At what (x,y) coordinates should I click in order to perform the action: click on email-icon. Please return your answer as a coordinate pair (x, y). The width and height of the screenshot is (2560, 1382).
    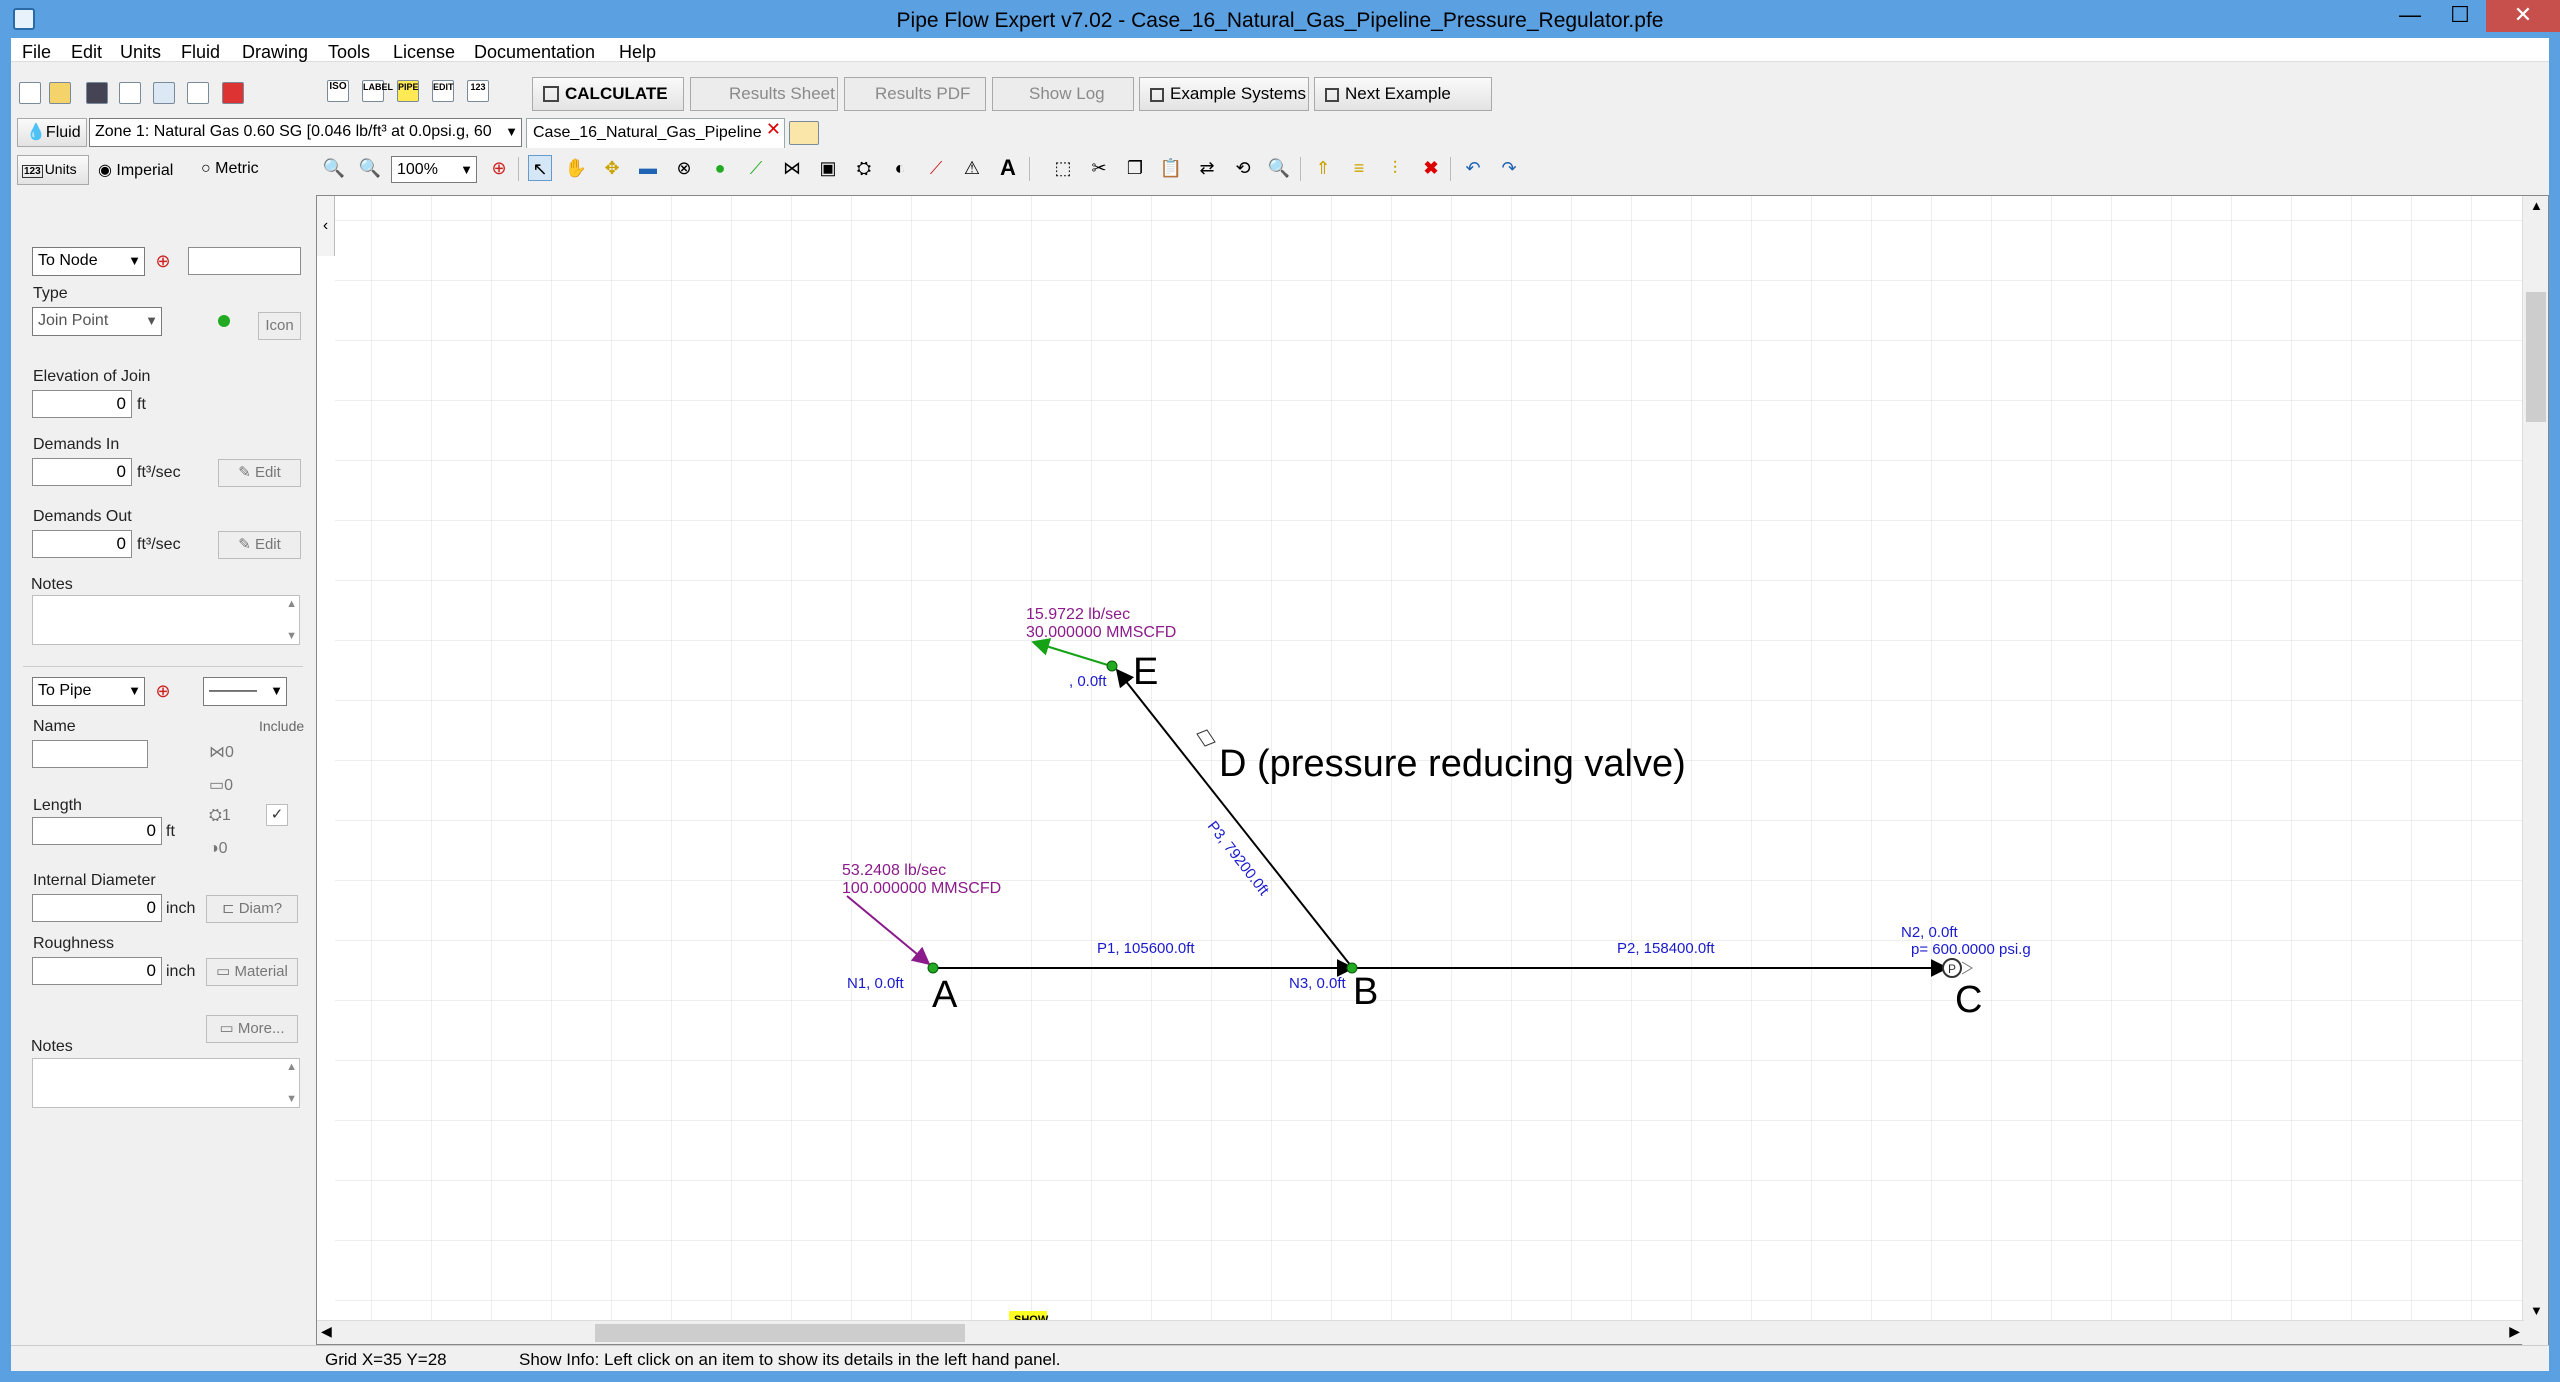
    Looking at the image, I should click on (130, 93).